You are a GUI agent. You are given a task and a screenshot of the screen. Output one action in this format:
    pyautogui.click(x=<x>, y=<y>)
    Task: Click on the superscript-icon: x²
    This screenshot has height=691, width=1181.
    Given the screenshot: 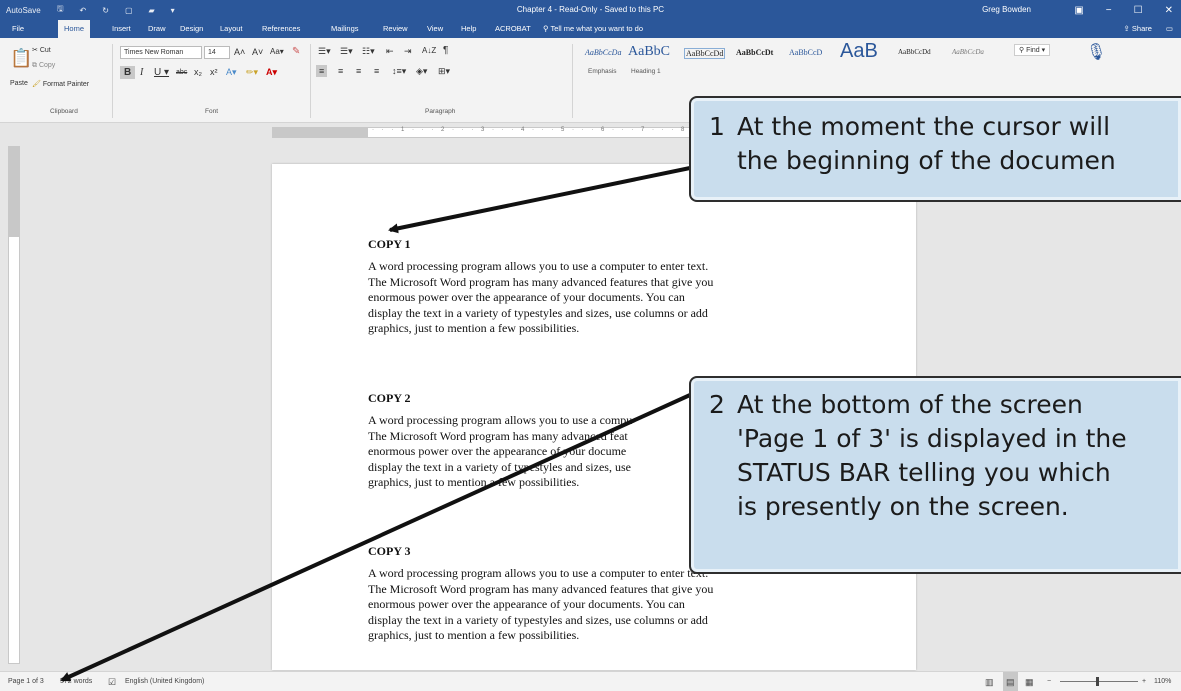 What is the action you would take?
    pyautogui.click(x=214, y=72)
    